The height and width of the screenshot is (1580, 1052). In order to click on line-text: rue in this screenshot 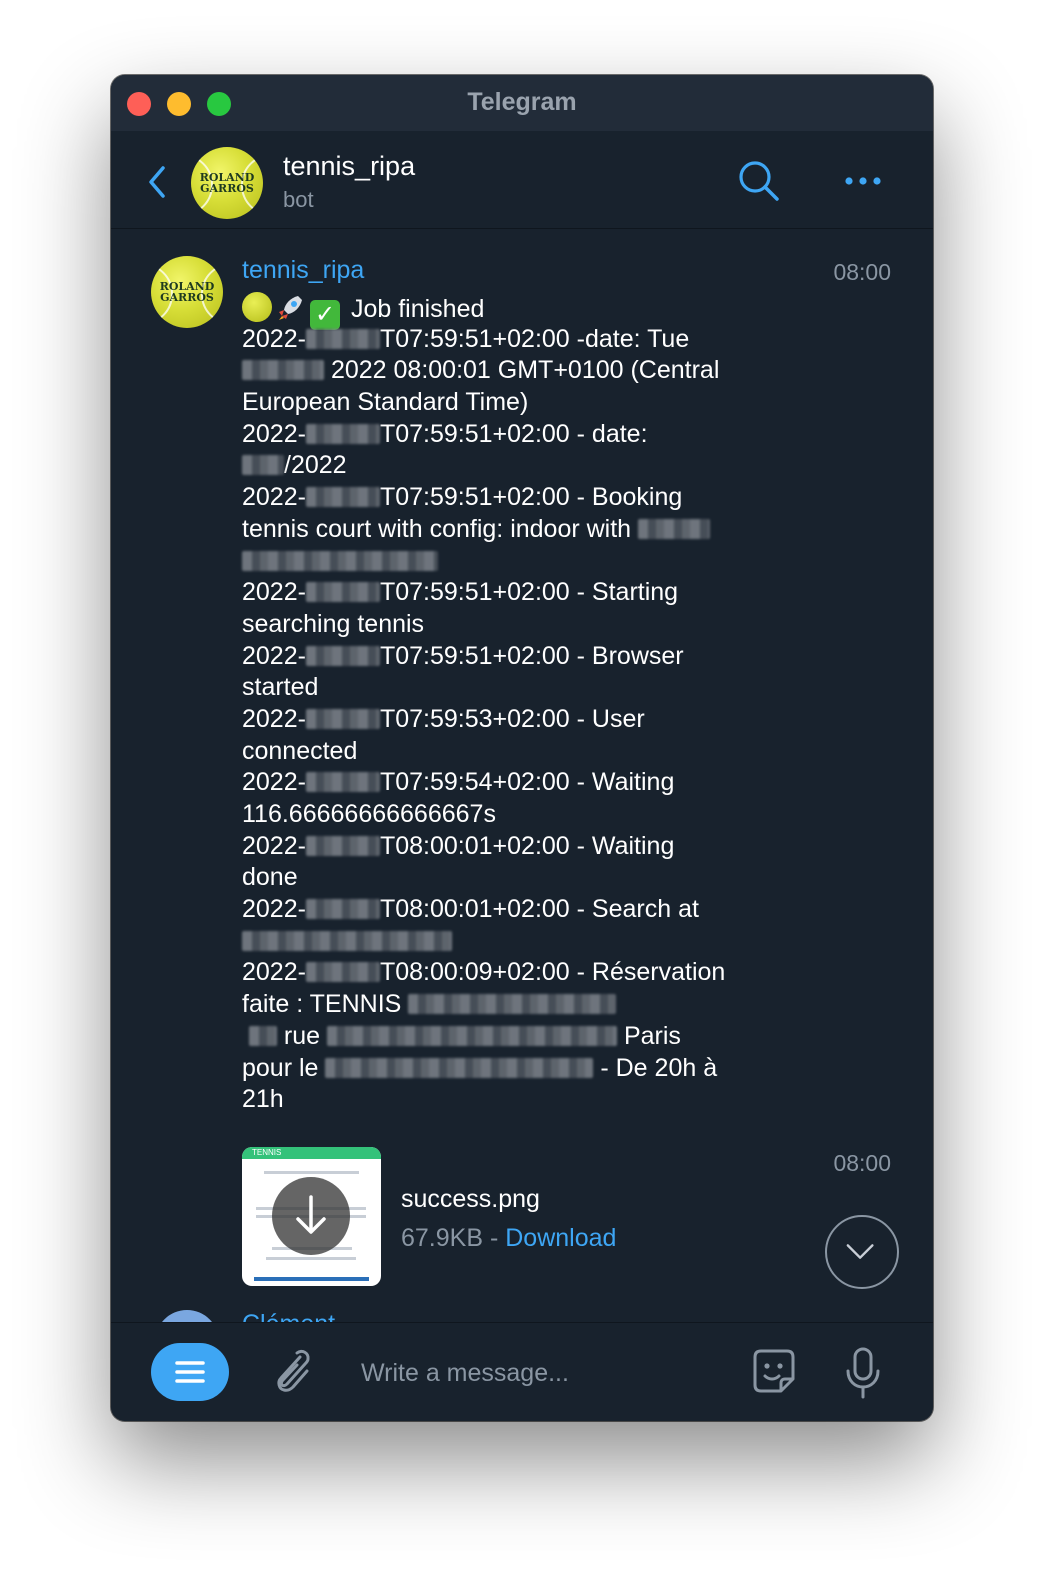, I will do `click(302, 1035)`.